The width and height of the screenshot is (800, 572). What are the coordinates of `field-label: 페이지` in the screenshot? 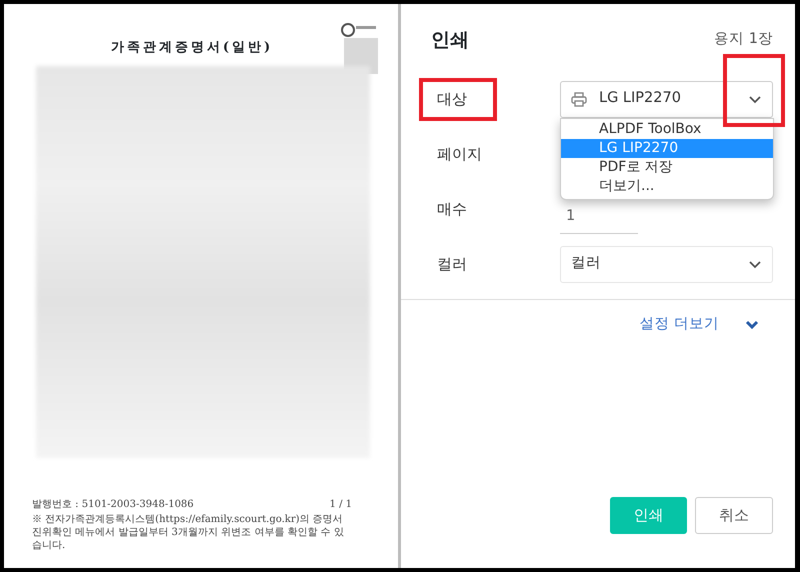 It's located at (459, 154).